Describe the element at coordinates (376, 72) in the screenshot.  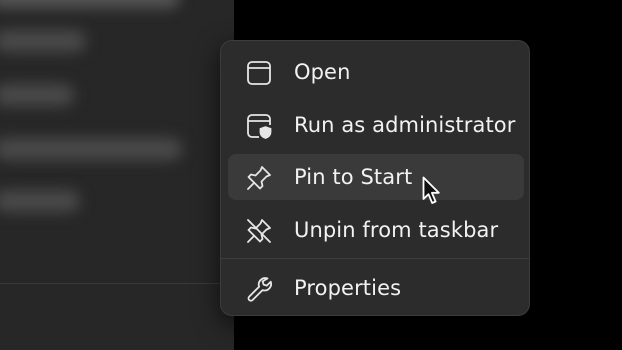
I see `menu-item-open: Open` at that location.